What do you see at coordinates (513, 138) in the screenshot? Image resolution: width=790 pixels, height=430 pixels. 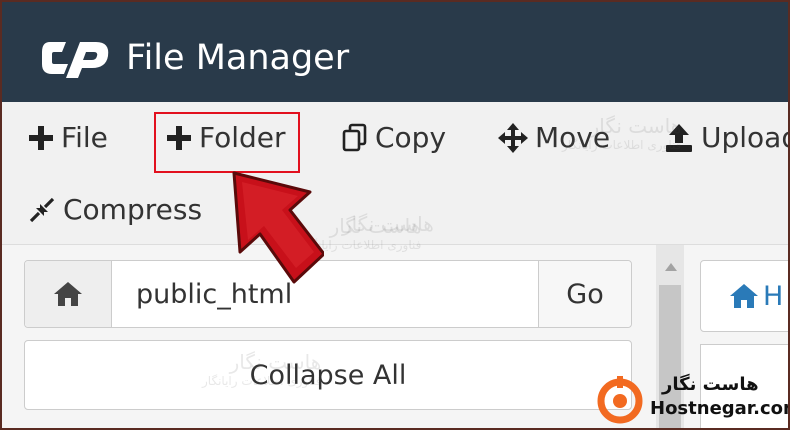 I see `move-arrows-icon` at bounding box center [513, 138].